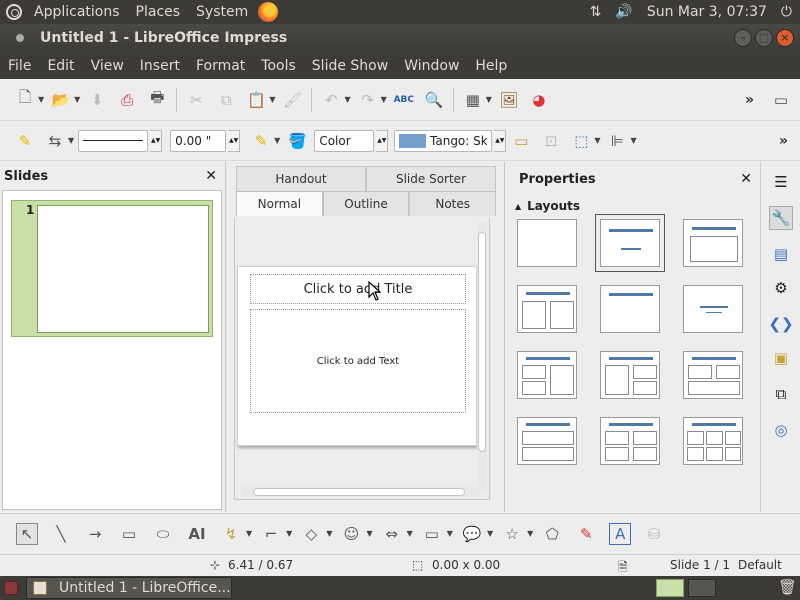  What do you see at coordinates (127, 100) in the screenshot?
I see `export-pdf-icon: ⎙` at bounding box center [127, 100].